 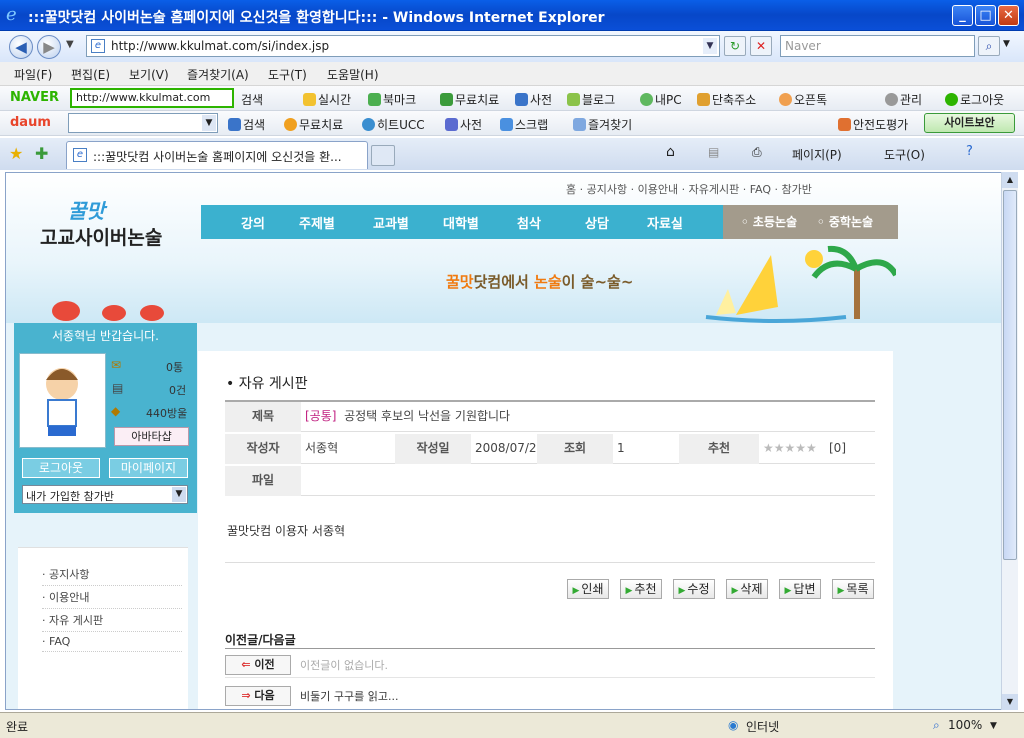 I want to click on logout-button: 로그아웃, so click(x=61, y=468).